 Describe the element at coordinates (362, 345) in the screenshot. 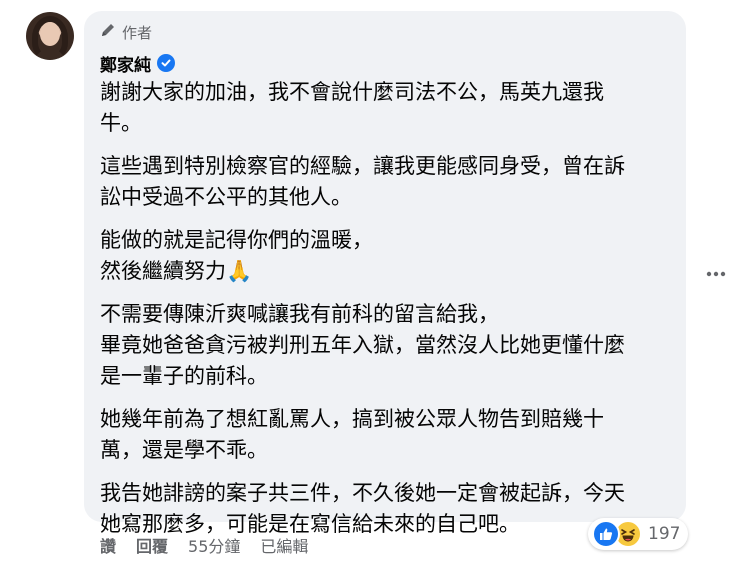

I see `comment-line: 畢竟她爸爸貪污被判刑五年入獄，當然沒人比她更懂什麼` at that location.